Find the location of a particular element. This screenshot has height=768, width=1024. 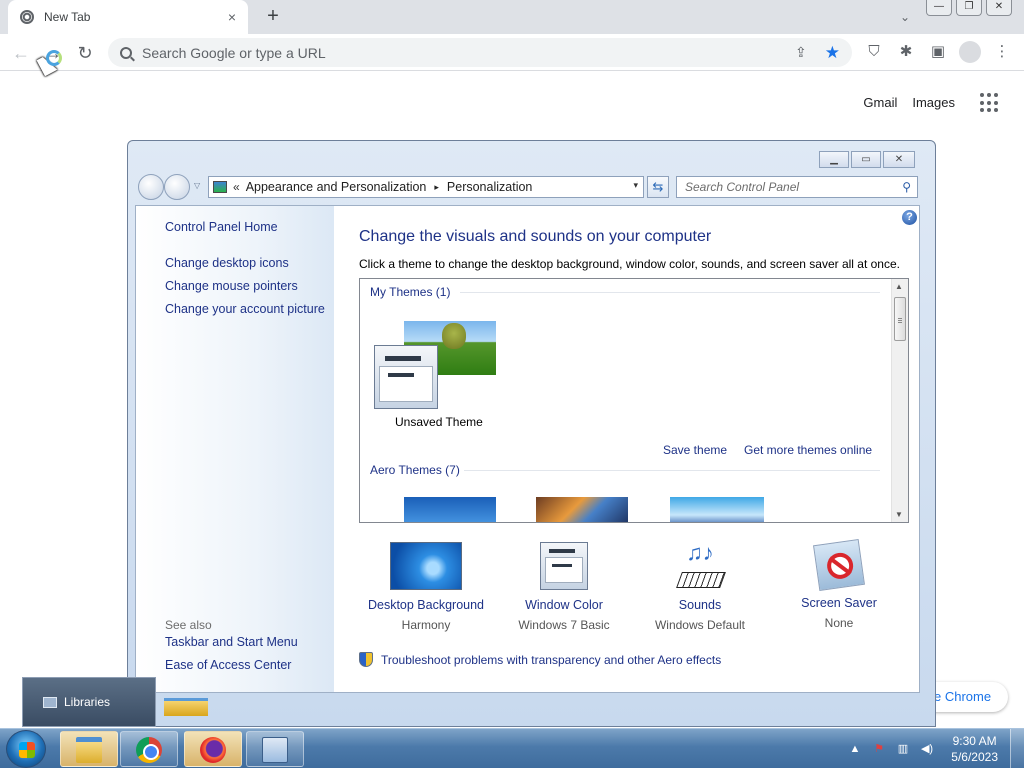

sounds-setting: ♫♪ Sounds Windows Default is located at coordinates (700, 587).